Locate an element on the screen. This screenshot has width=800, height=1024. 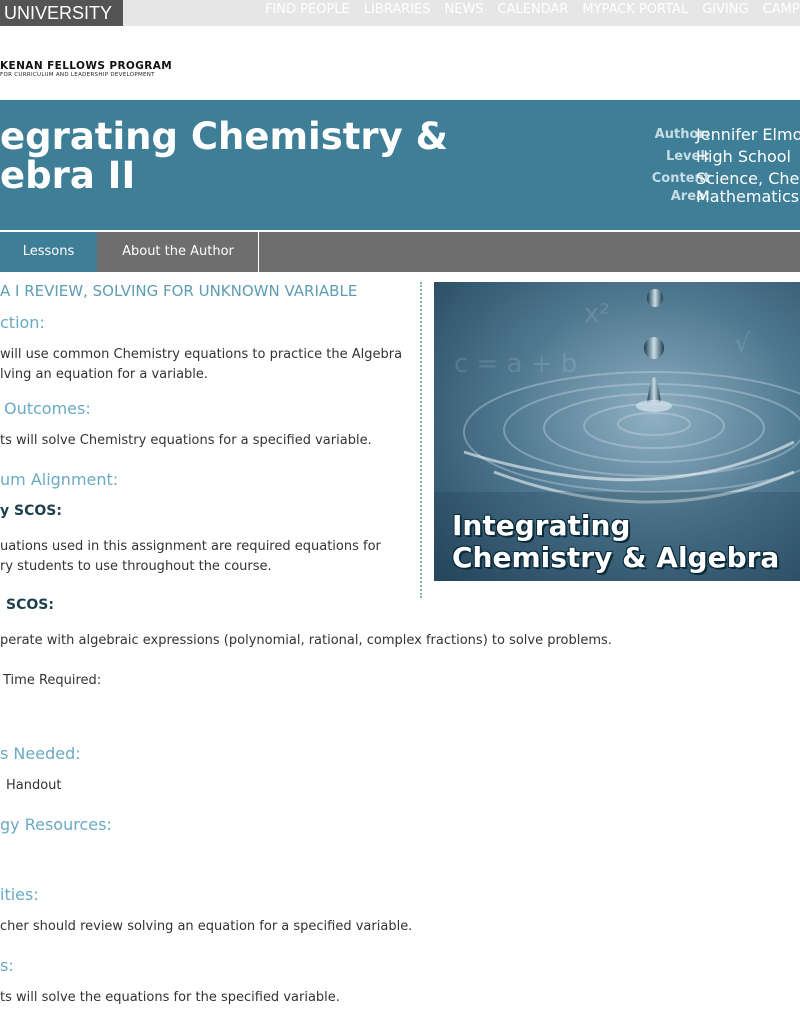
nav-news: NEWS is located at coordinates (464, 9).